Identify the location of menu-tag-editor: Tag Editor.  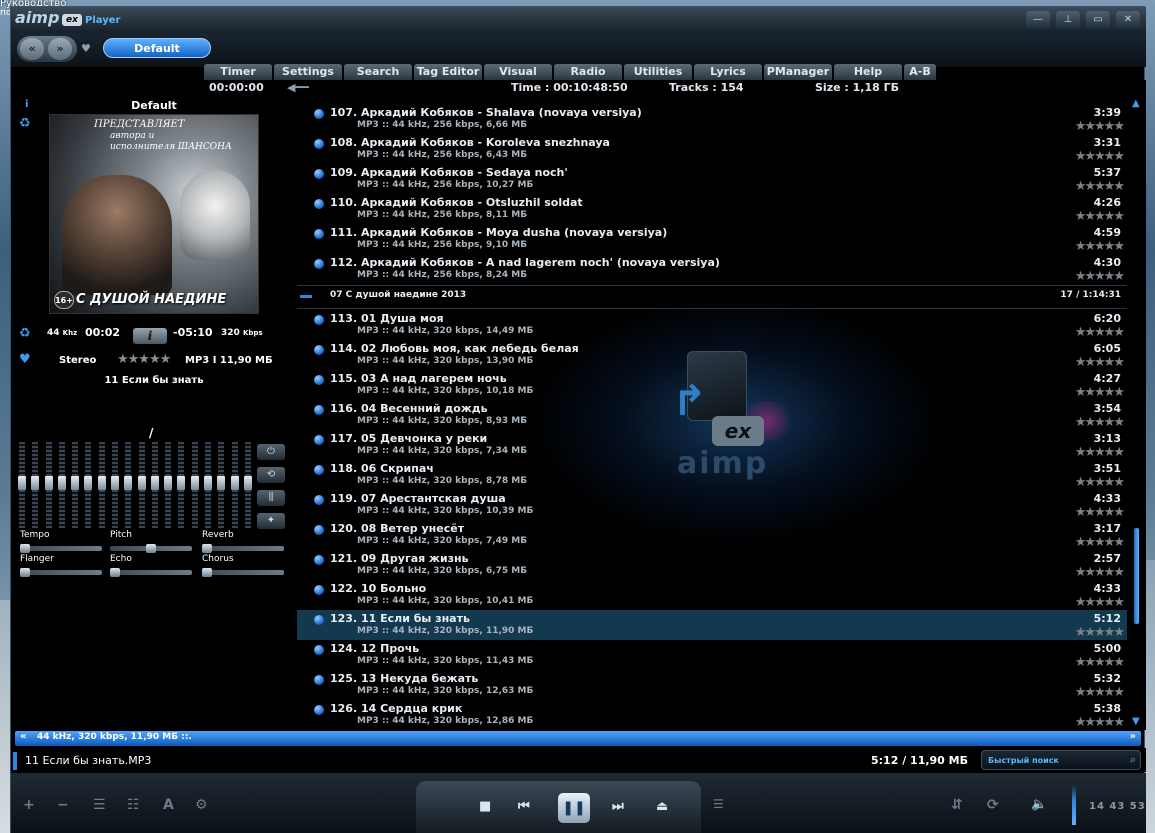
(448, 72).